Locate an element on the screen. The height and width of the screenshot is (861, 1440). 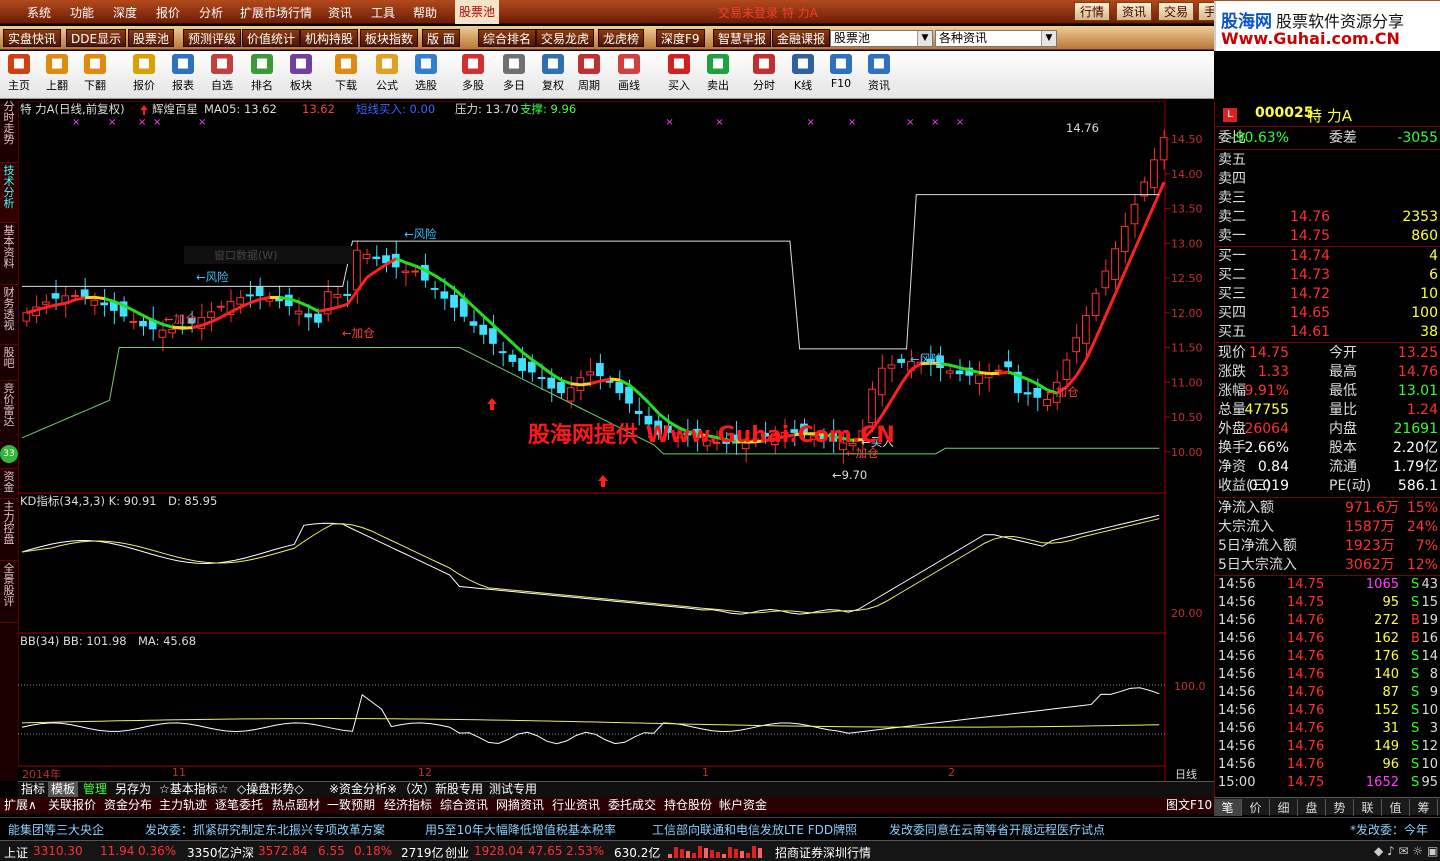
qb-trade-dragon: 交易龙虎 is located at coordinates (565, 38).